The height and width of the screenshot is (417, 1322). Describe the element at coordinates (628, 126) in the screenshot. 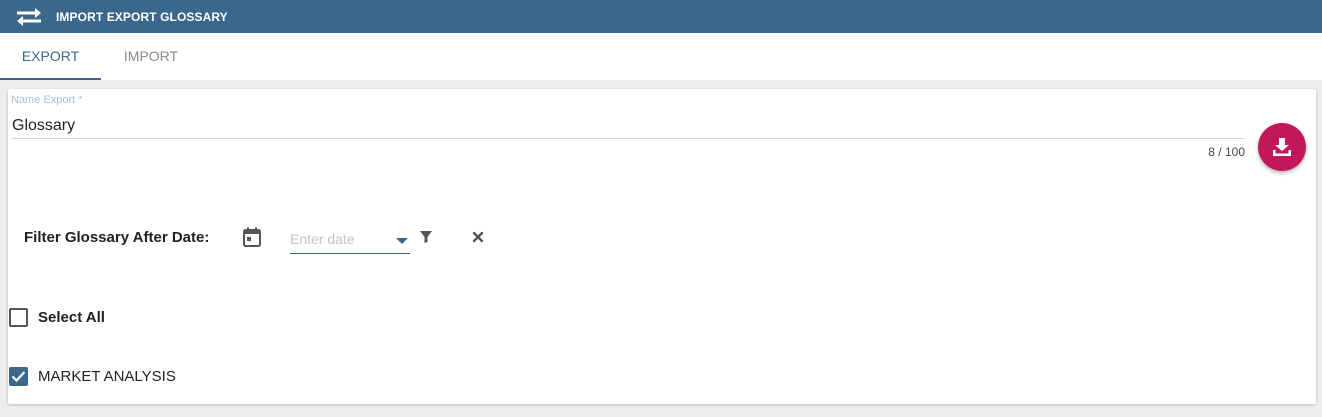

I see `name-export-input` at that location.